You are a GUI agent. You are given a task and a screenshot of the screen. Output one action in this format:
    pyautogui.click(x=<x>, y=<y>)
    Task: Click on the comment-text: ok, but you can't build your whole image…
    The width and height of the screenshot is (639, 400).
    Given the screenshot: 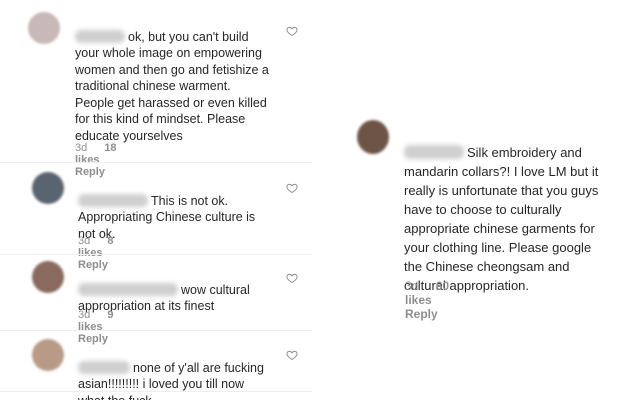 What is the action you would take?
    pyautogui.click(x=172, y=86)
    